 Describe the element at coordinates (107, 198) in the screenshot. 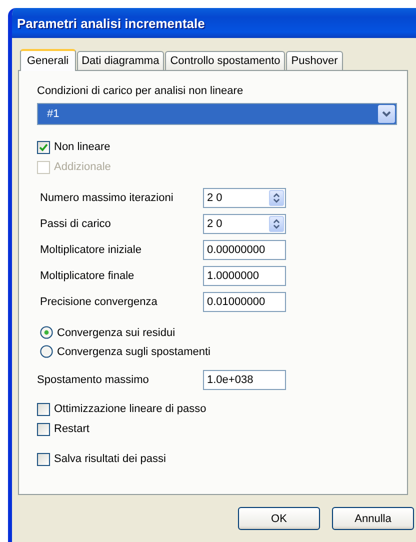

I see `field-label: Numero massimo iterazioni` at that location.